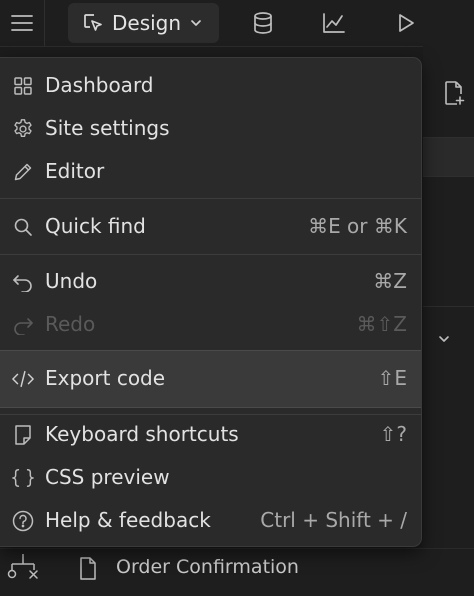  Describe the element at coordinates (22, 23) in the screenshot. I see `menu-icon` at that location.